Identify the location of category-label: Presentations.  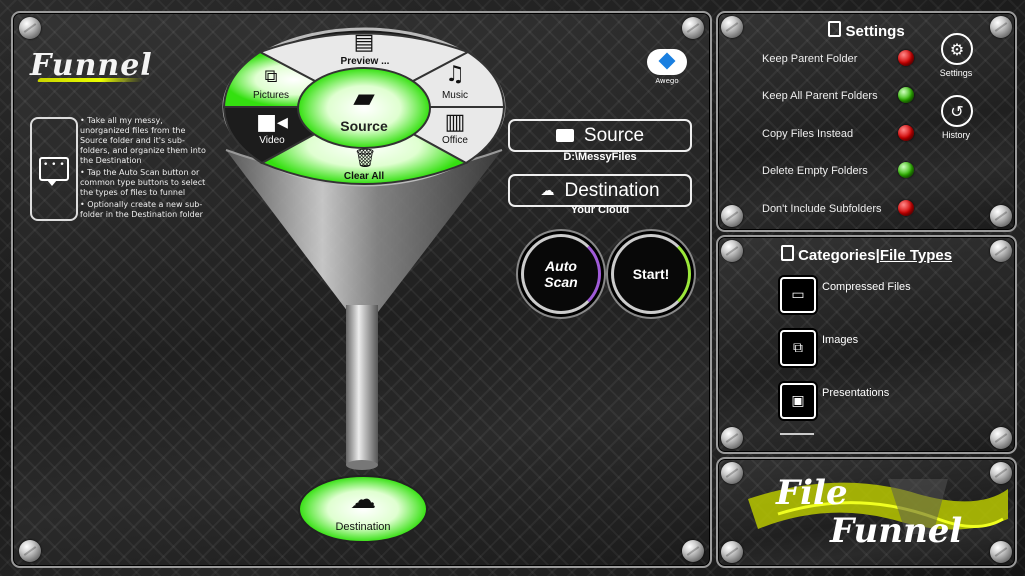
(855, 393).